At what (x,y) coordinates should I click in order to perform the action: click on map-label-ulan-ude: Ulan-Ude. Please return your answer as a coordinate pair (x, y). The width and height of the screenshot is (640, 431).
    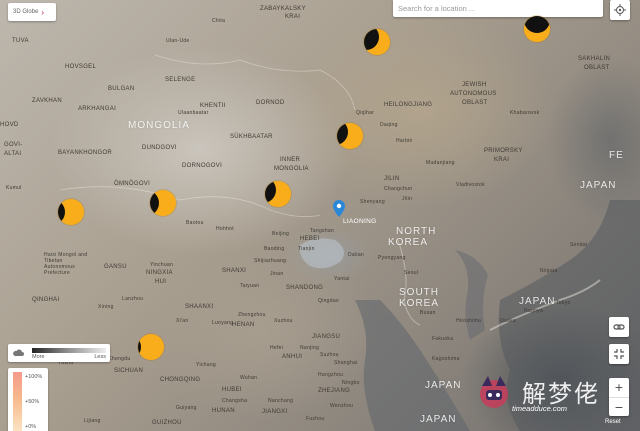
    Looking at the image, I should click on (178, 41).